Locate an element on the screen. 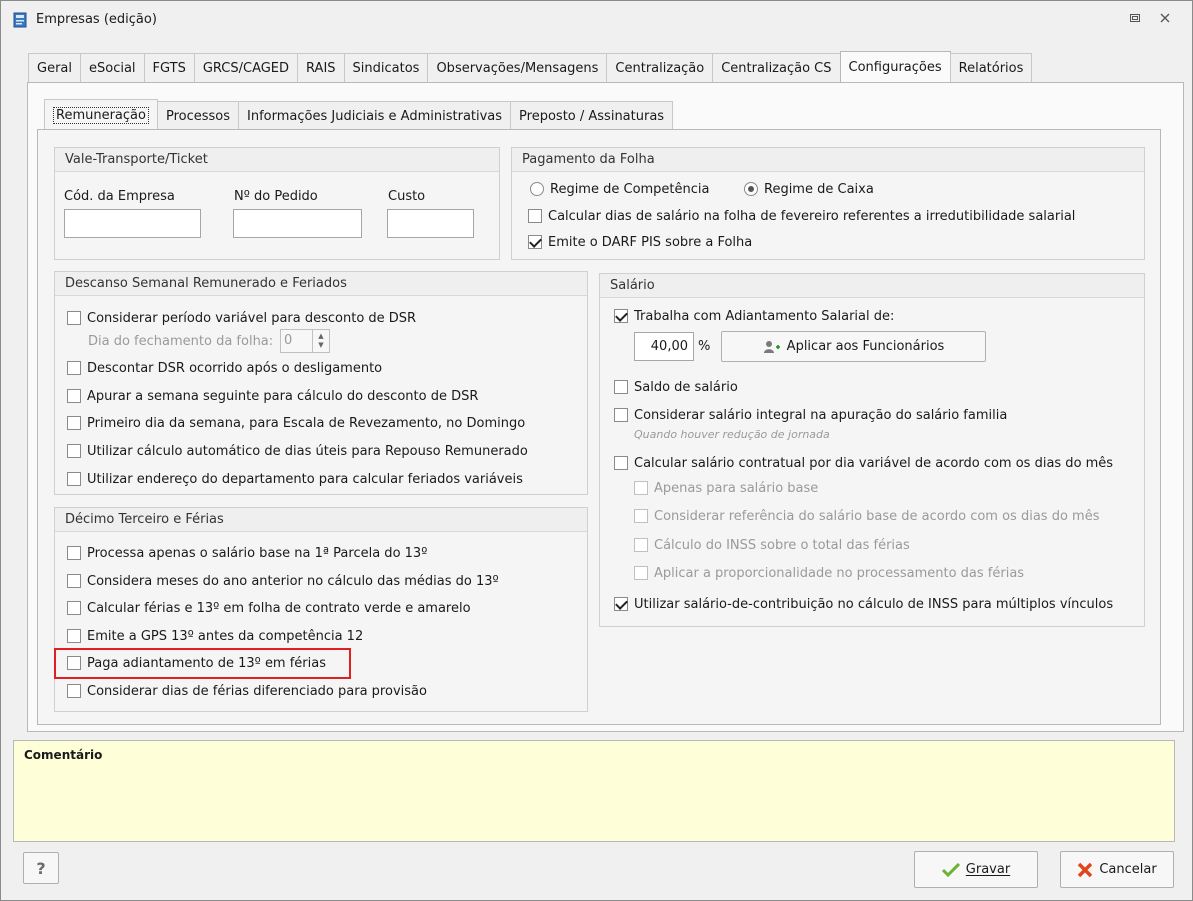 The width and height of the screenshot is (1193, 901). group-title: Vale-Transporte/Ticket is located at coordinates (277, 160).